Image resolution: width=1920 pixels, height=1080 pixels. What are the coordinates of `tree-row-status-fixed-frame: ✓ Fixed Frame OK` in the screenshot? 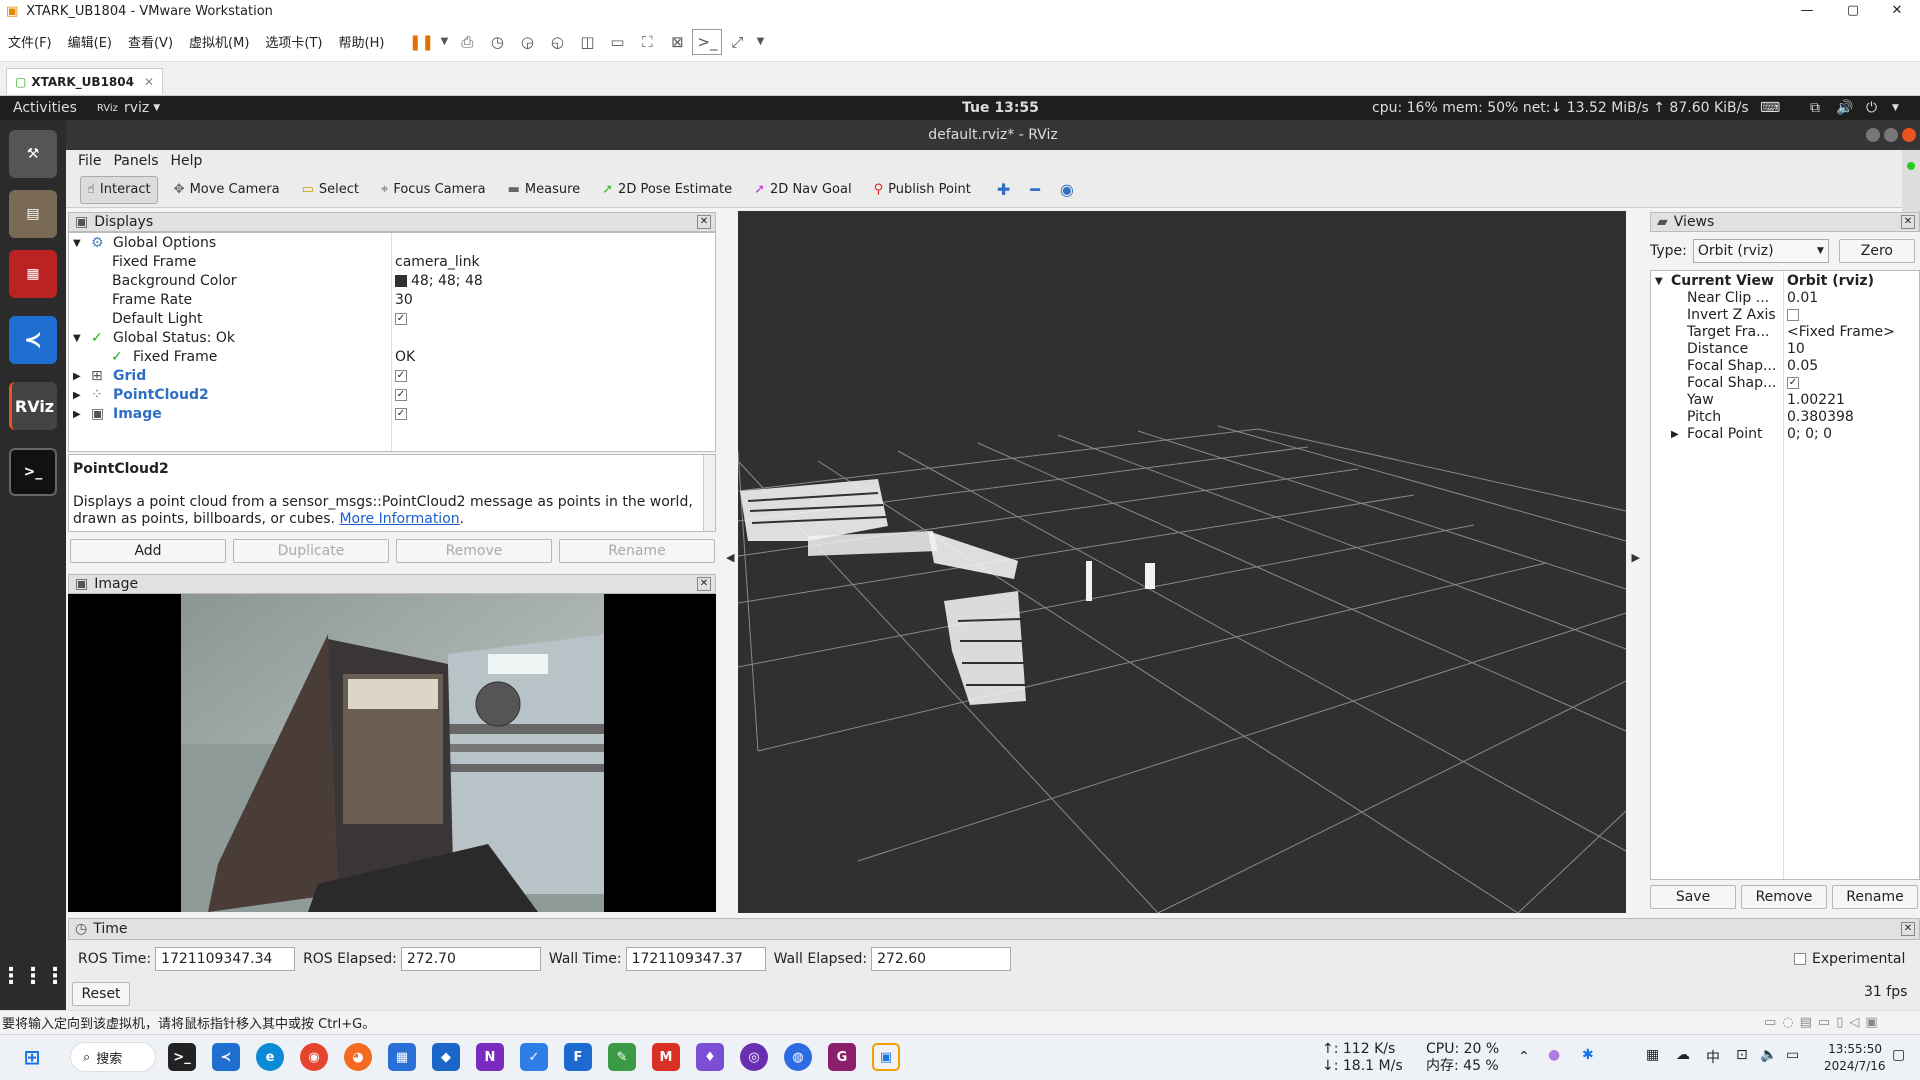 It's located at (392, 357).